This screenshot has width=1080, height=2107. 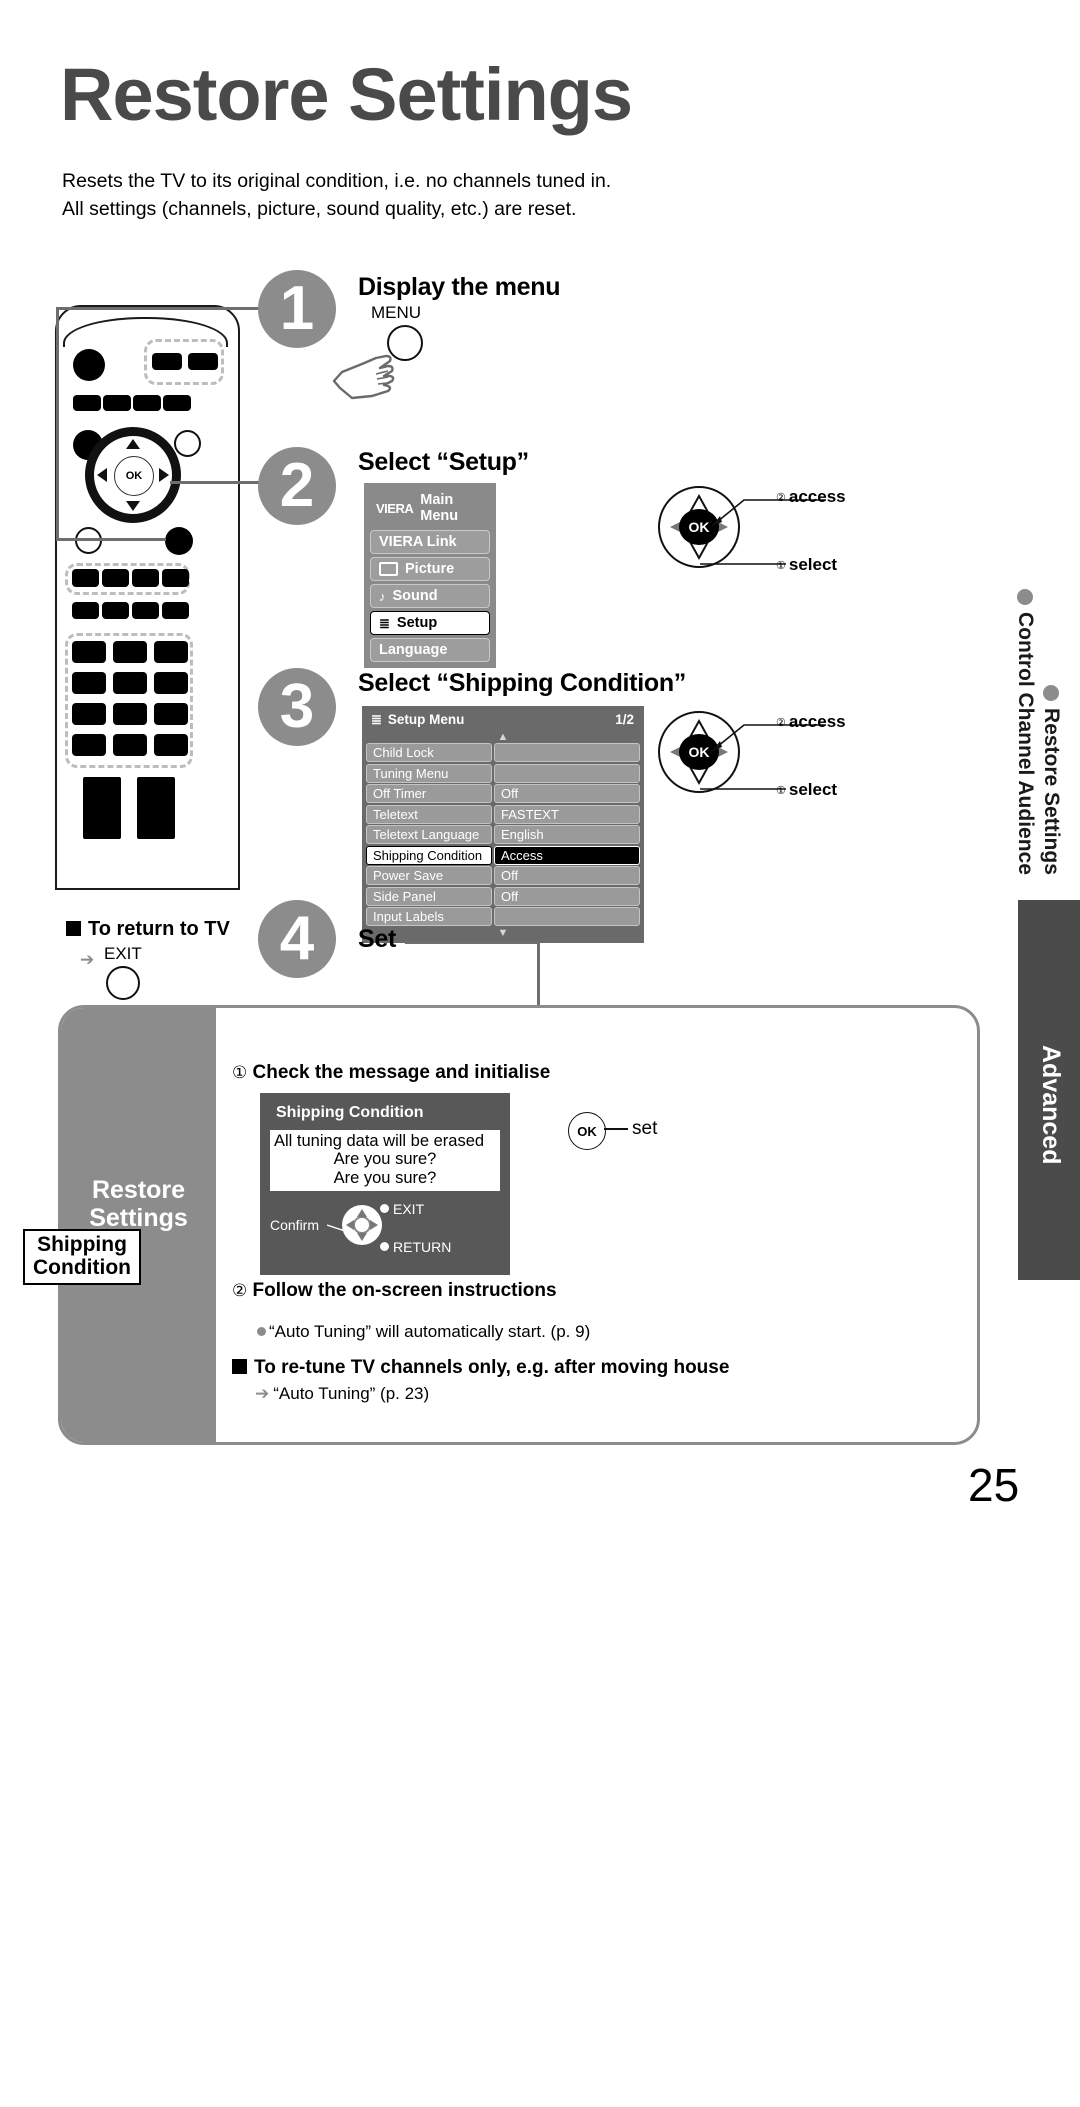 What do you see at coordinates (388, 569) in the screenshot?
I see `picture-icon` at bounding box center [388, 569].